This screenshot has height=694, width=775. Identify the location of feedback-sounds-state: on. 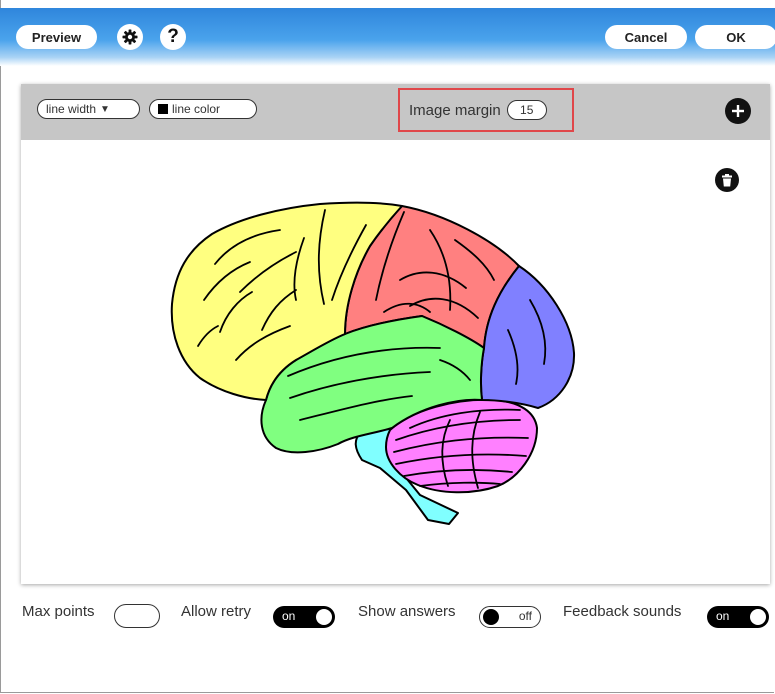
(723, 616).